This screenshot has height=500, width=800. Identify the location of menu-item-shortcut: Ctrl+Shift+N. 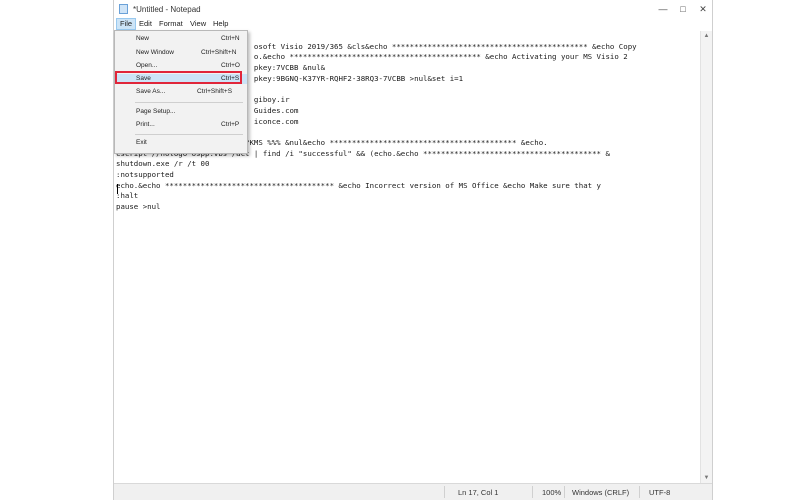
(219, 52).